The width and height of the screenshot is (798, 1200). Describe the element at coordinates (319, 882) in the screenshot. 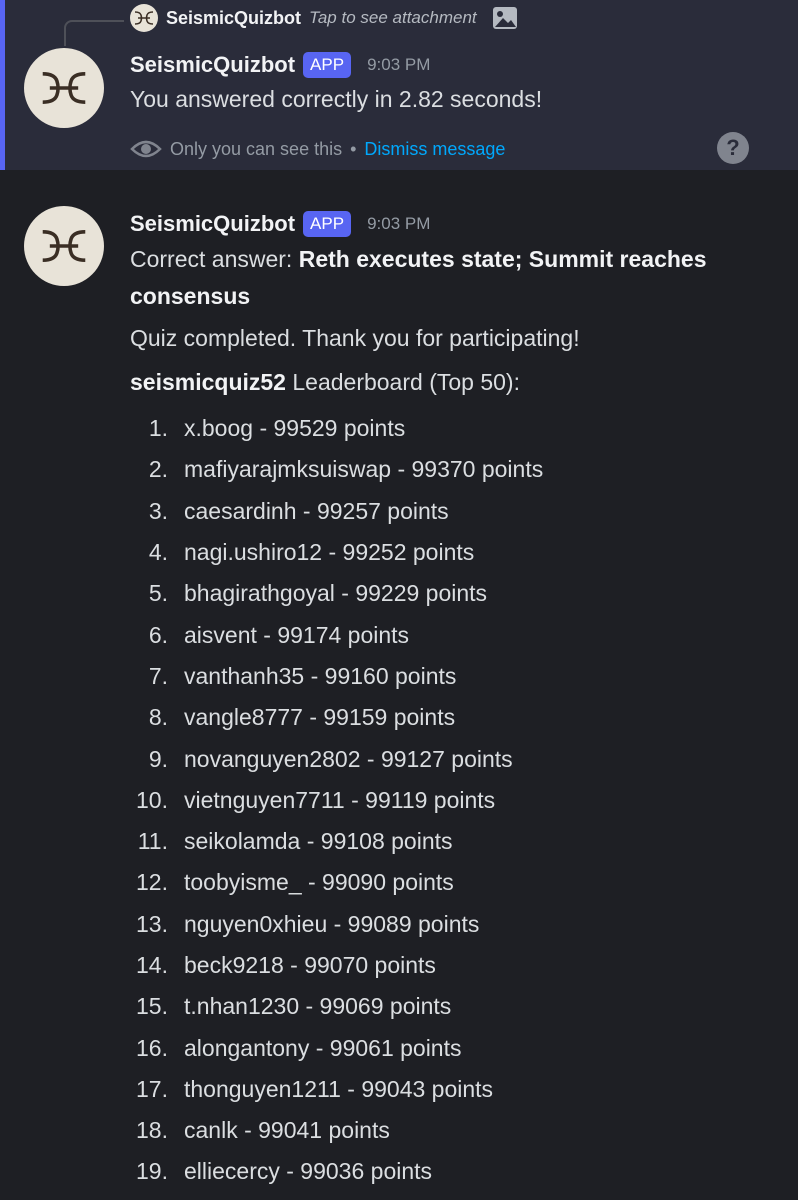

I see `leaderboard-entry: toobyisme_ - 99090 points` at that location.